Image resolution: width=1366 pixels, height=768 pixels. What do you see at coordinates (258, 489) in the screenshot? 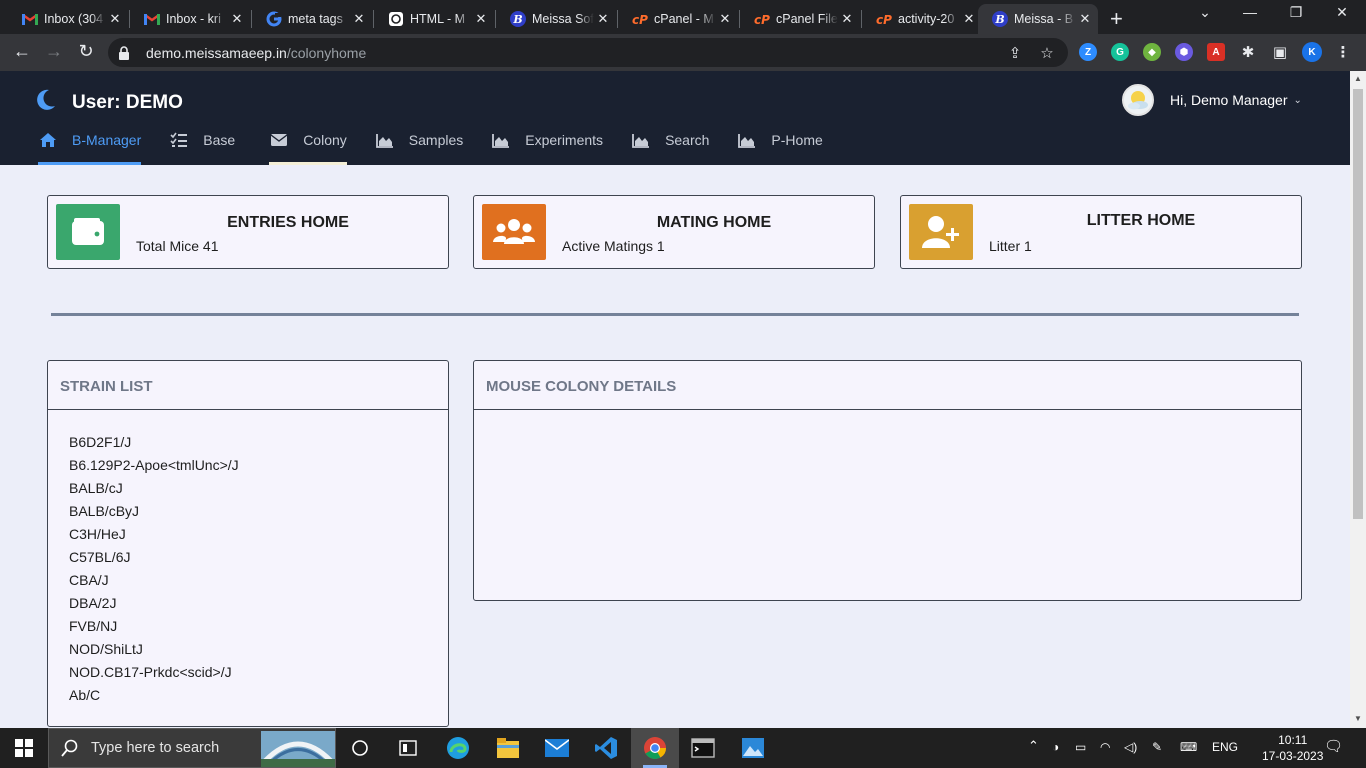
I see `list-item: BALB/cJ` at bounding box center [258, 489].